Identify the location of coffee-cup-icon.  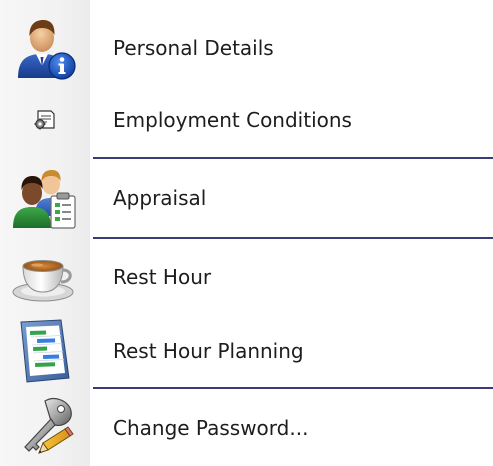
(45, 277).